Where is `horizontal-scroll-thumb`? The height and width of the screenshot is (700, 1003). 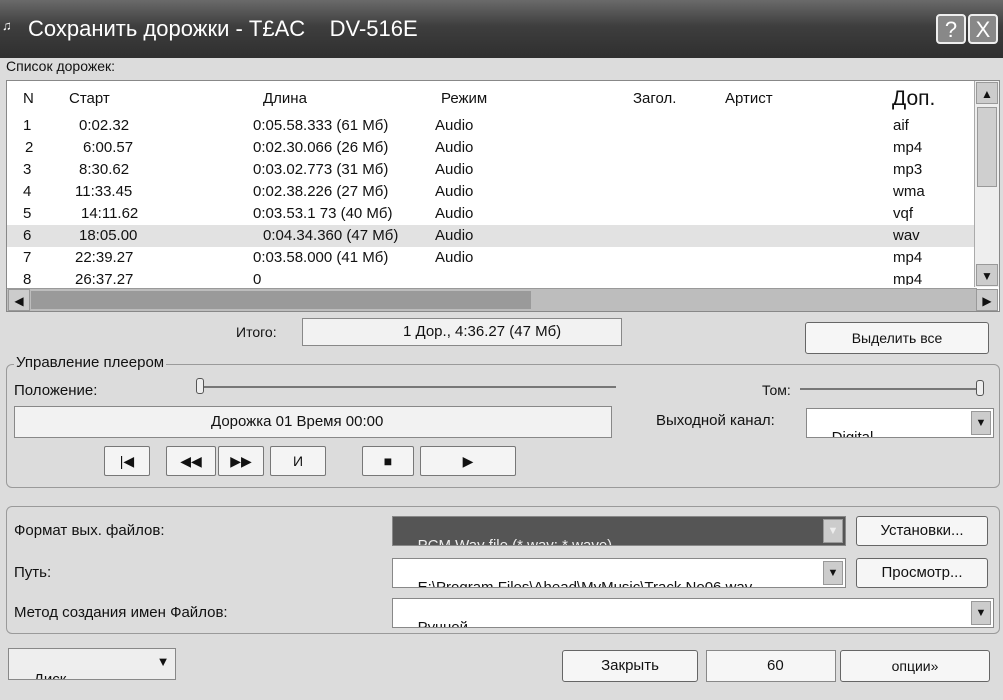
horizontal-scroll-thumb is located at coordinates (281, 300).